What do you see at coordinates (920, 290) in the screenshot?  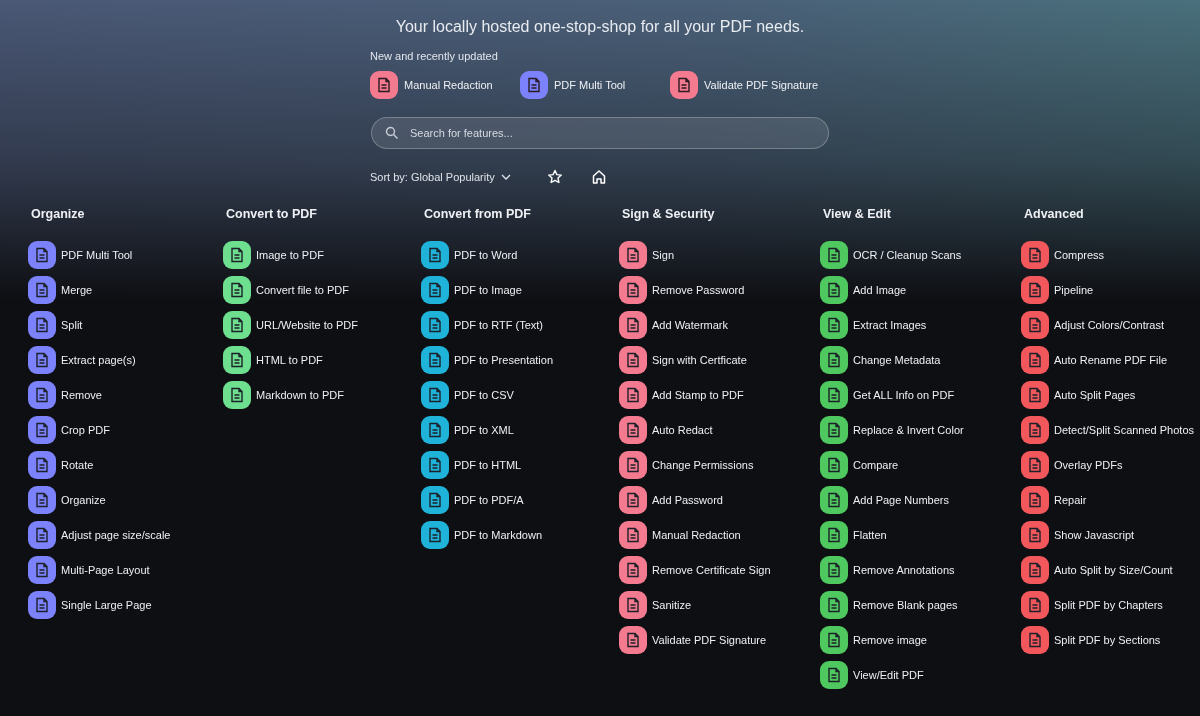 I see `tool-link: Add Image` at bounding box center [920, 290].